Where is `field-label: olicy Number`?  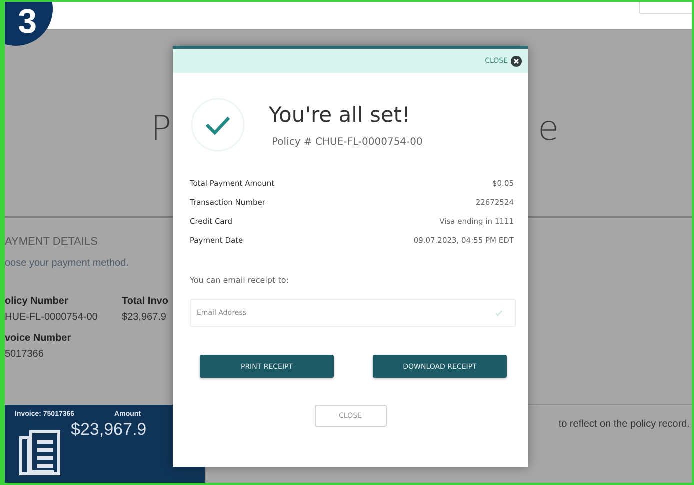
field-label: olicy Number is located at coordinates (37, 301).